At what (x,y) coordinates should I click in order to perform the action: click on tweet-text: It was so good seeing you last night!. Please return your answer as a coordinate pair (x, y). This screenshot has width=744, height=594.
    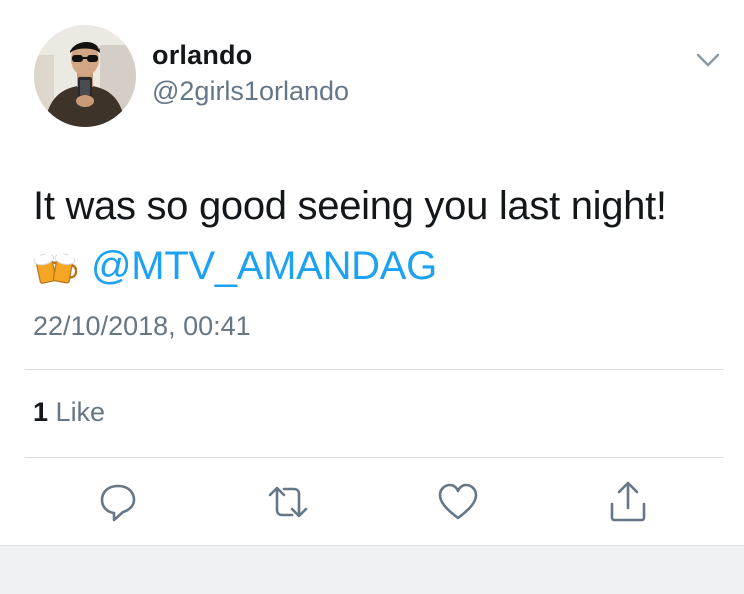
    Looking at the image, I should click on (350, 206).